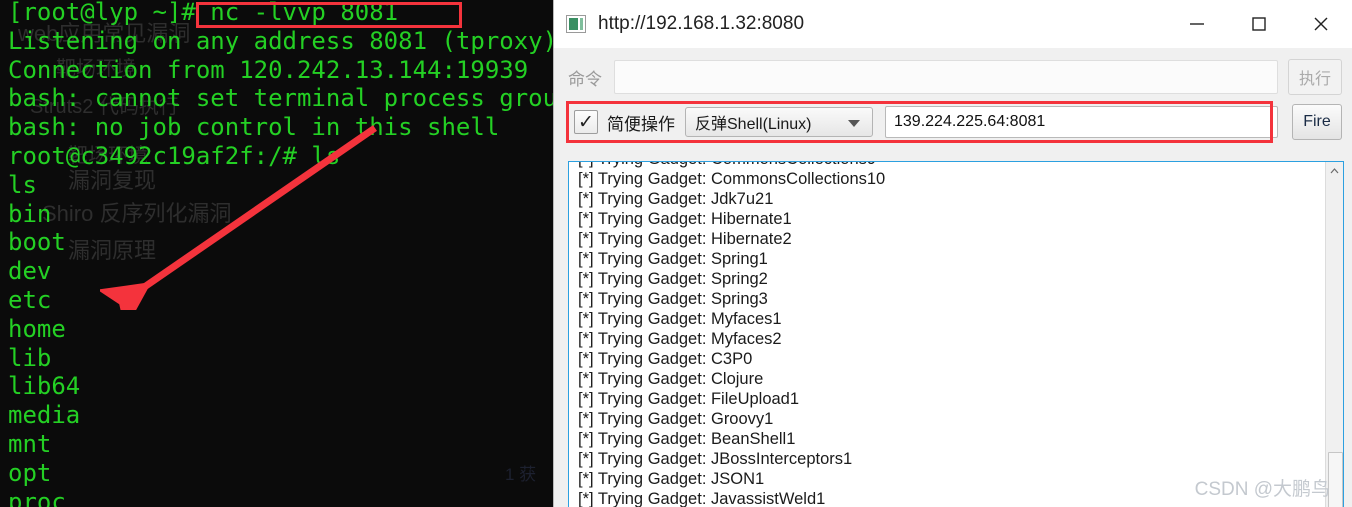 Image resolution: width=1352 pixels, height=507 pixels. What do you see at coordinates (676, 199) in the screenshot?
I see `log-line: [*] Trying Gadget: Jdk7u21` at bounding box center [676, 199].